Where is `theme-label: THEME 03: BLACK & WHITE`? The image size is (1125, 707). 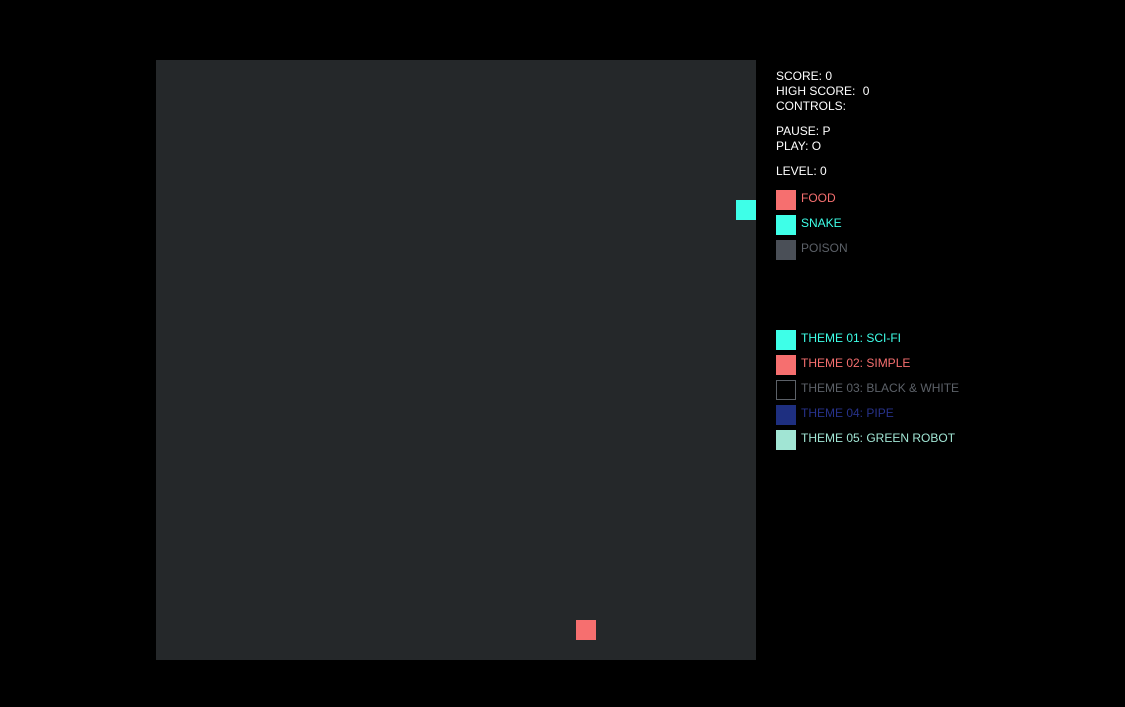 theme-label: THEME 03: BLACK & WHITE is located at coordinates (880, 388).